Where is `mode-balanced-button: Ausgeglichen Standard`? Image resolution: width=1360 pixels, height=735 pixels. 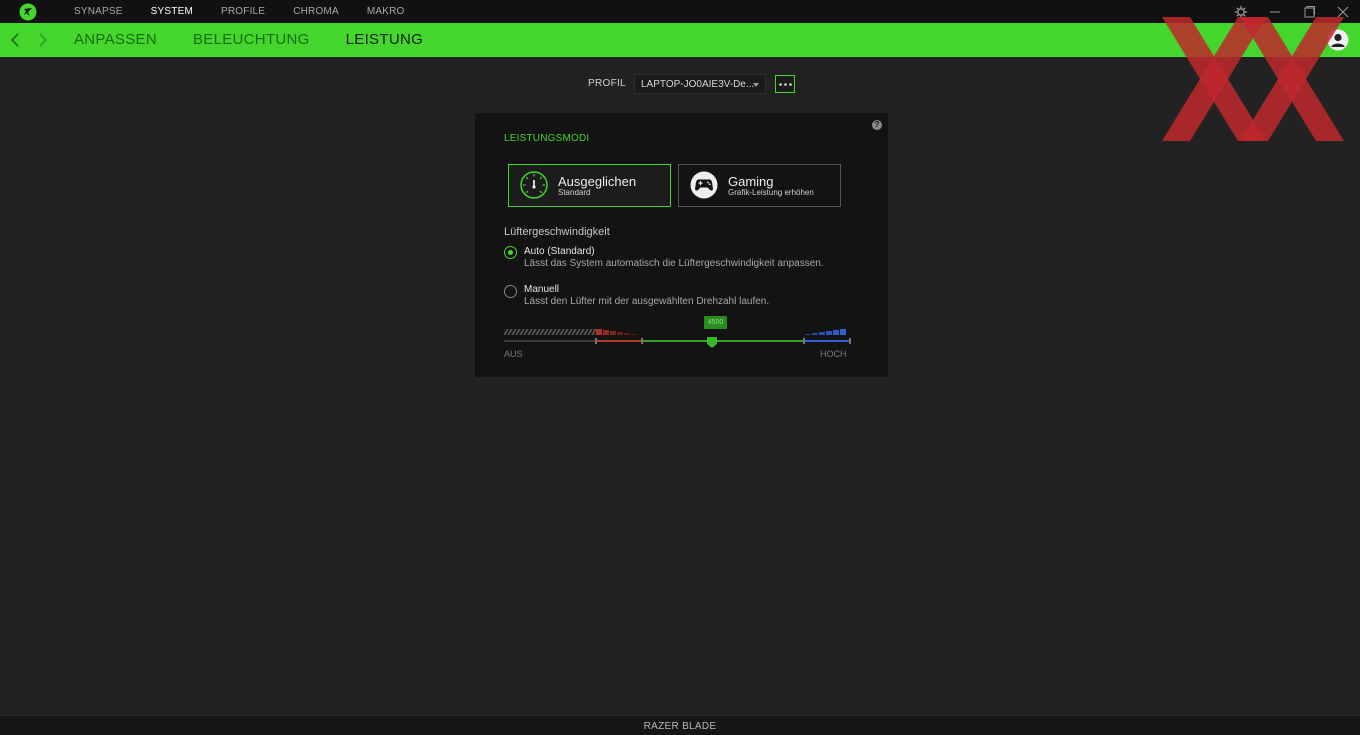 mode-balanced-button: Ausgeglichen Standard is located at coordinates (589, 185).